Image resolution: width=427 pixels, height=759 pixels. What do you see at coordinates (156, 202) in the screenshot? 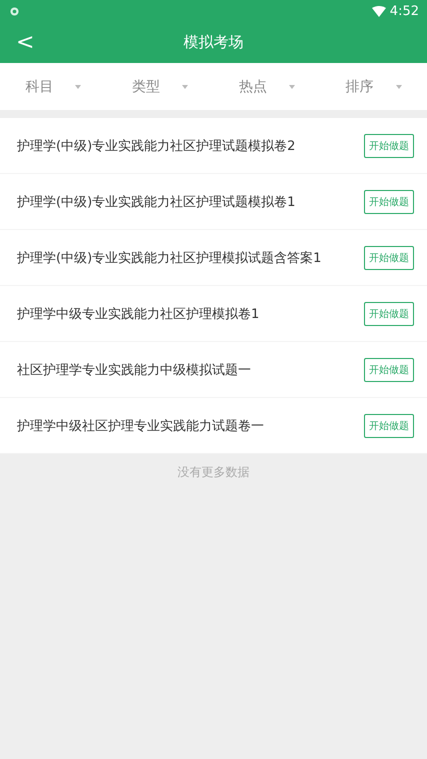
I see `exam-title: 护理学(中级)专业实践能力社区护理试题模拟卷1` at bounding box center [156, 202].